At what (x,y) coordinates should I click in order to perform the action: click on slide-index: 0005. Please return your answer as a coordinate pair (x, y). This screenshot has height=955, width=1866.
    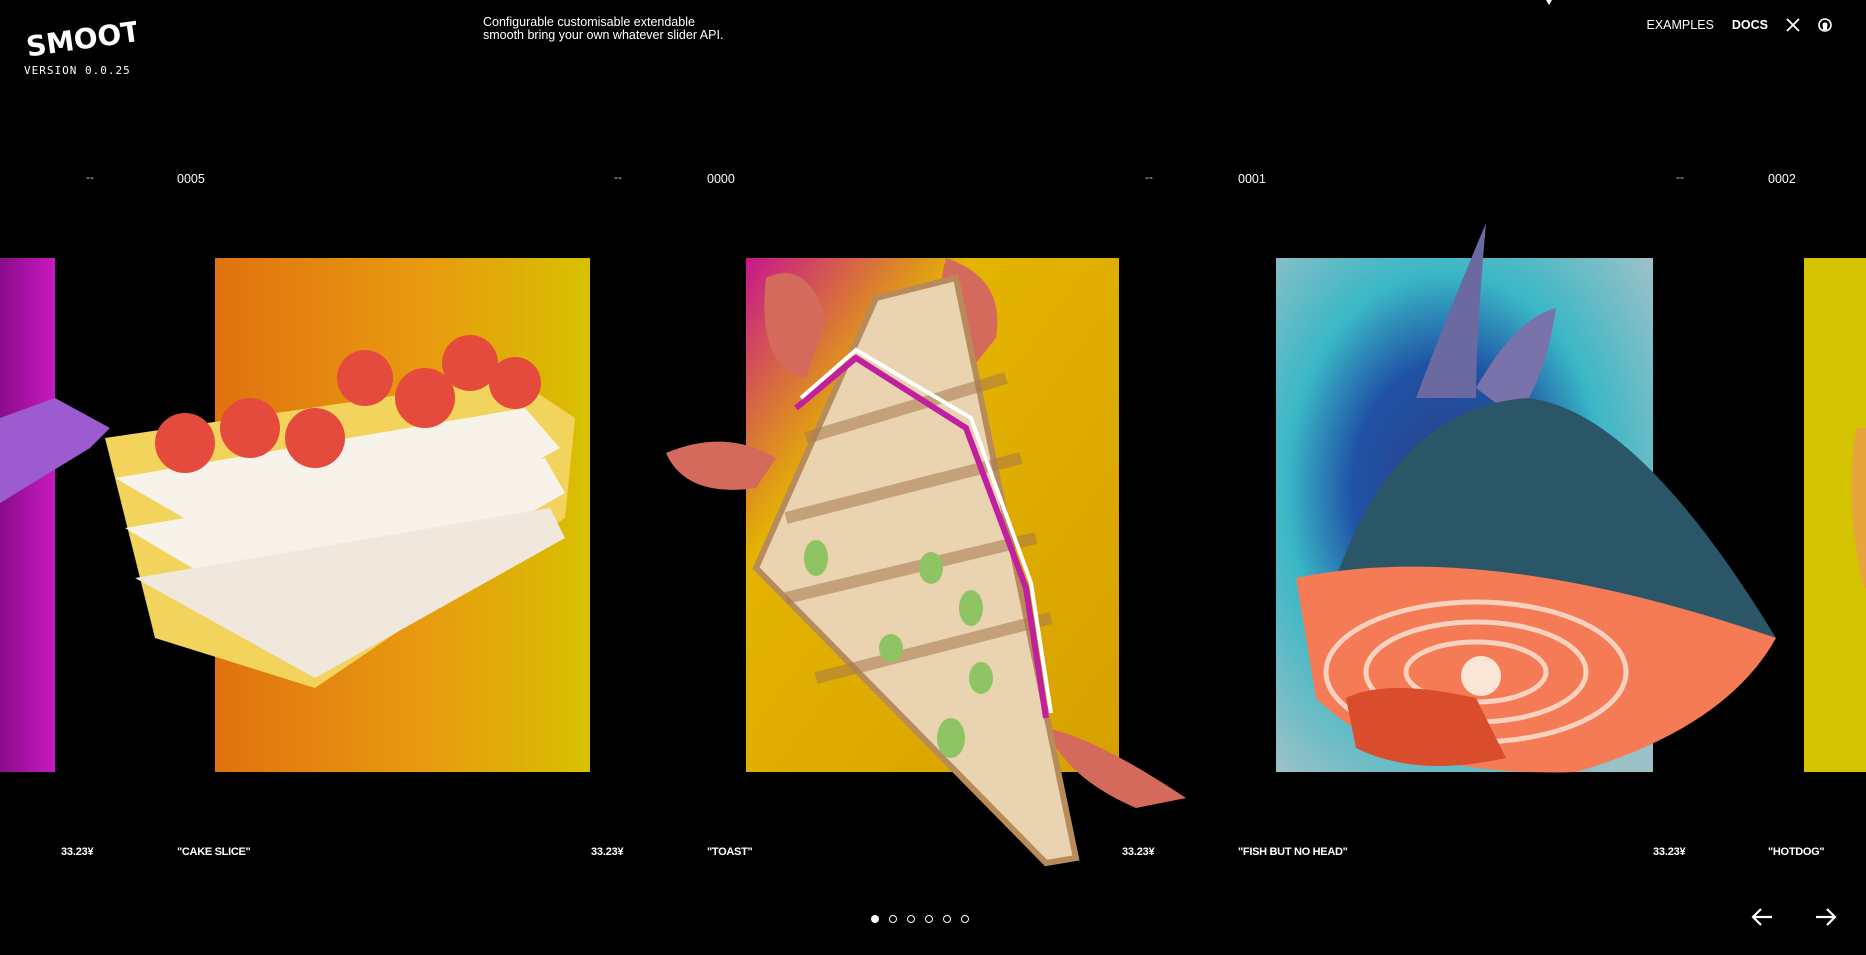
    Looking at the image, I should click on (191, 179).